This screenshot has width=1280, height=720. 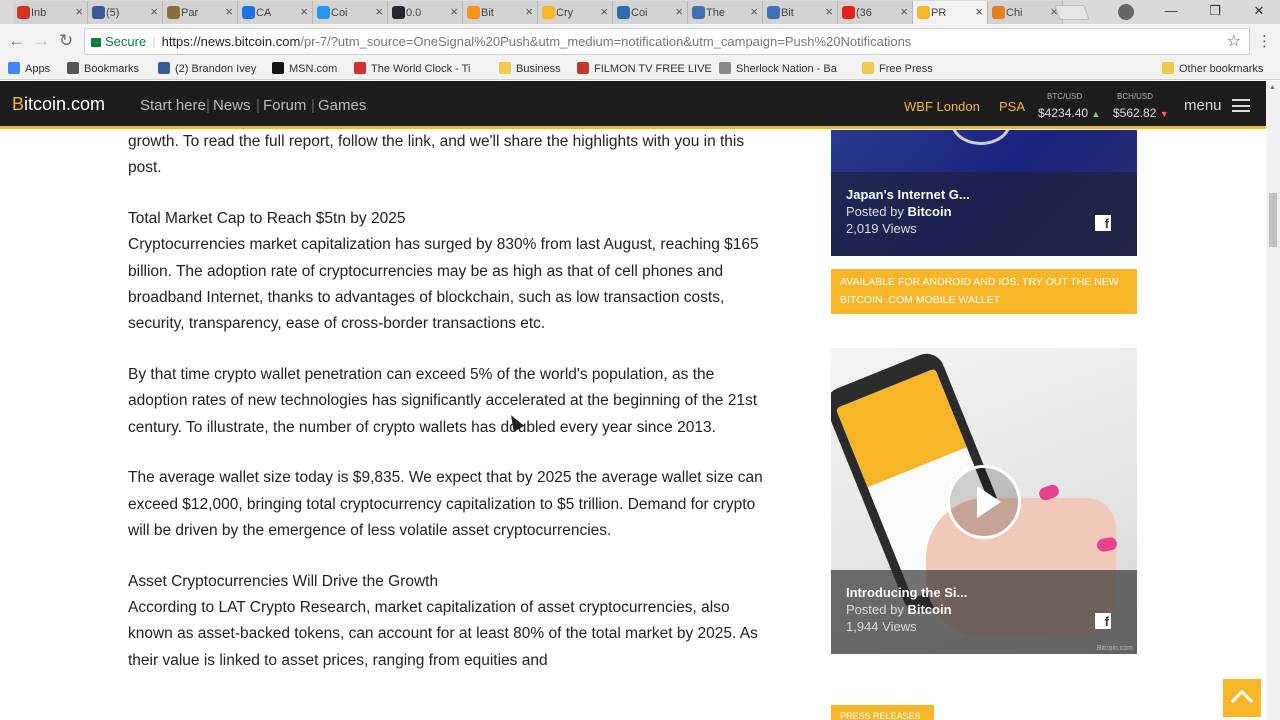 I want to click on browser-tab: Chi ×, so click(x=1025, y=12).